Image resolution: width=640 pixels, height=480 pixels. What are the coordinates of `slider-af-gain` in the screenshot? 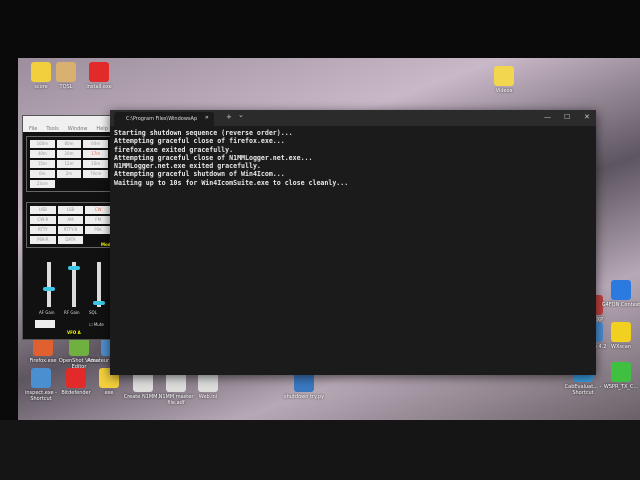 It's located at (49, 284).